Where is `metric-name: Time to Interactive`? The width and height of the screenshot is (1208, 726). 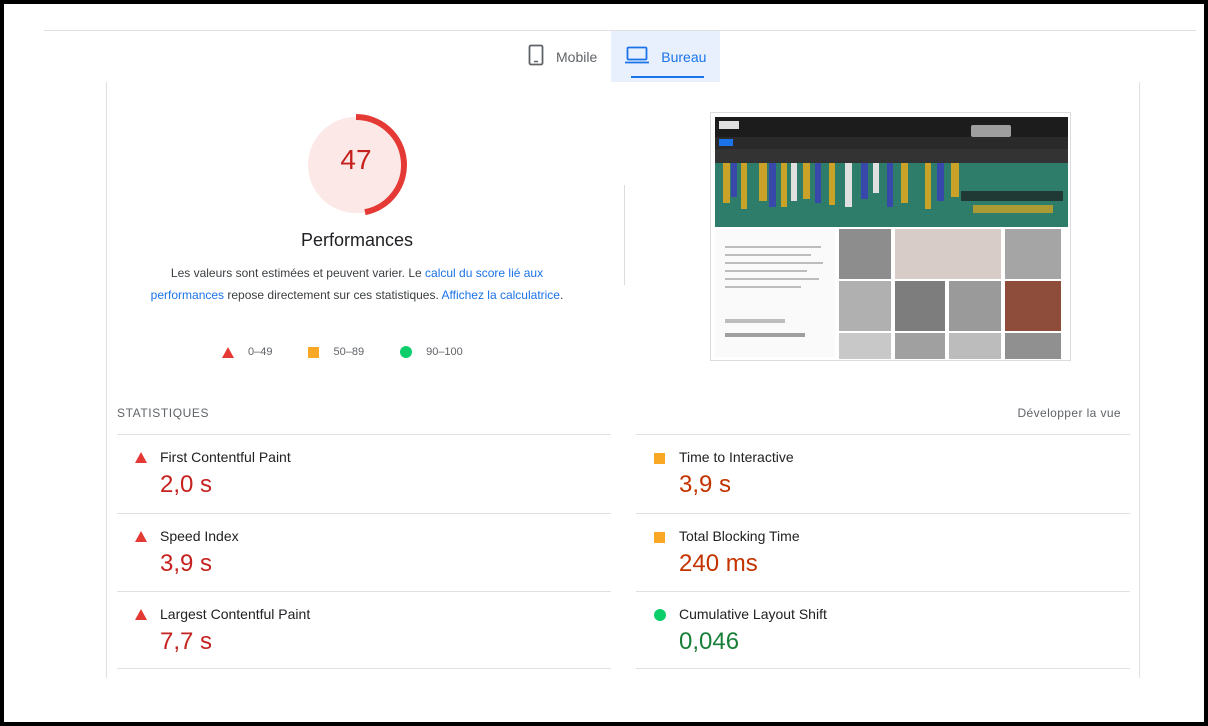 metric-name: Time to Interactive is located at coordinates (736, 457).